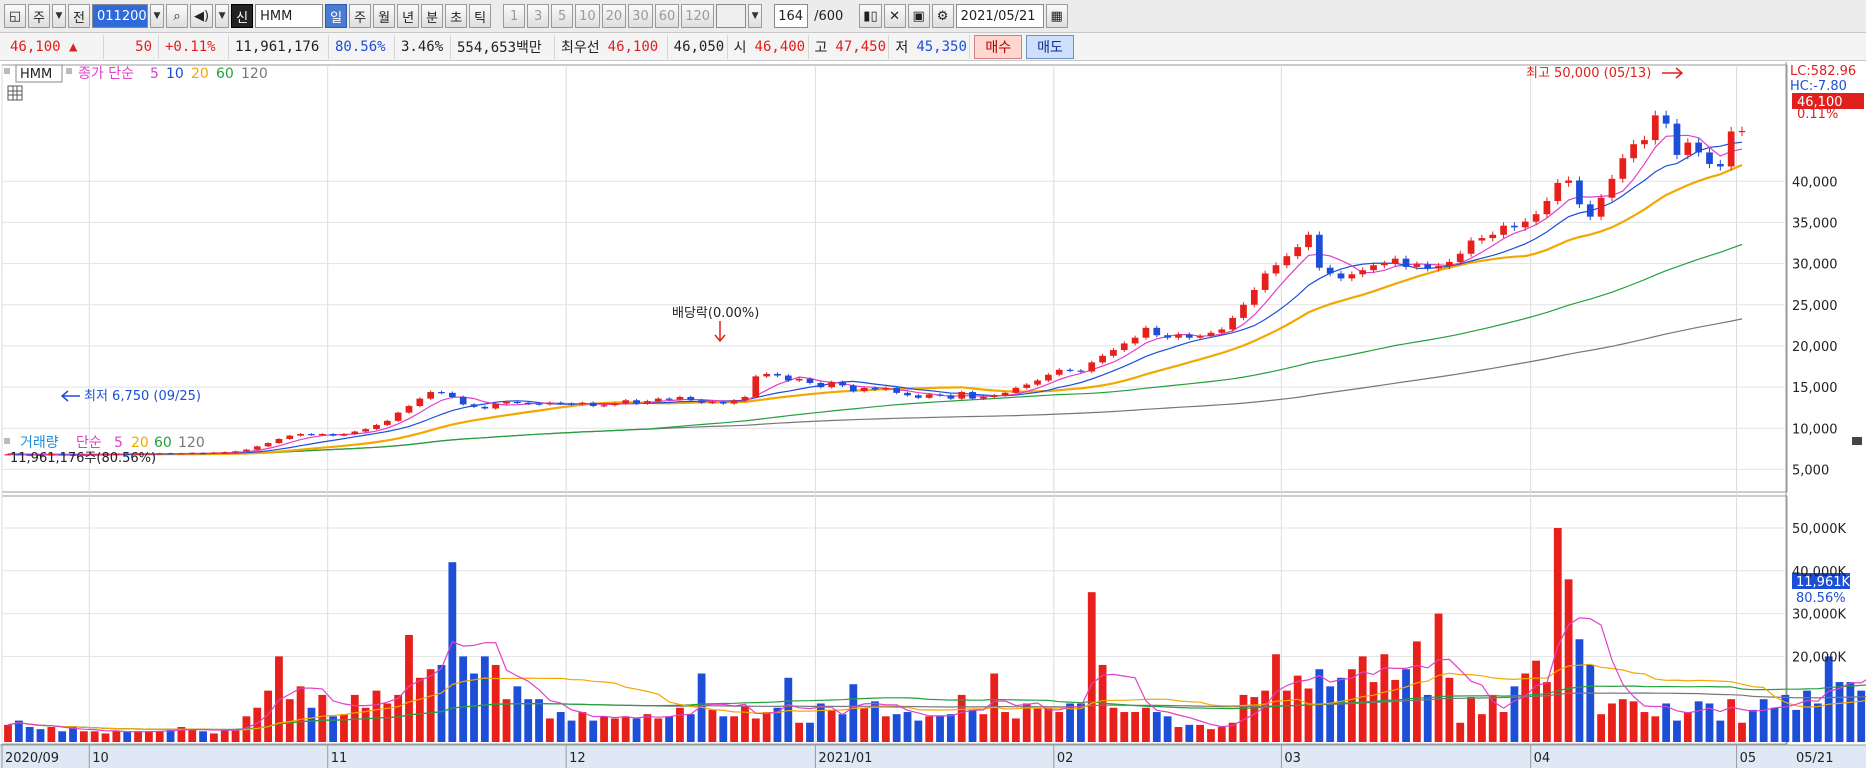  What do you see at coordinates (254, 74) in the screenshot?
I see `legend-ma120: 120` at bounding box center [254, 74].